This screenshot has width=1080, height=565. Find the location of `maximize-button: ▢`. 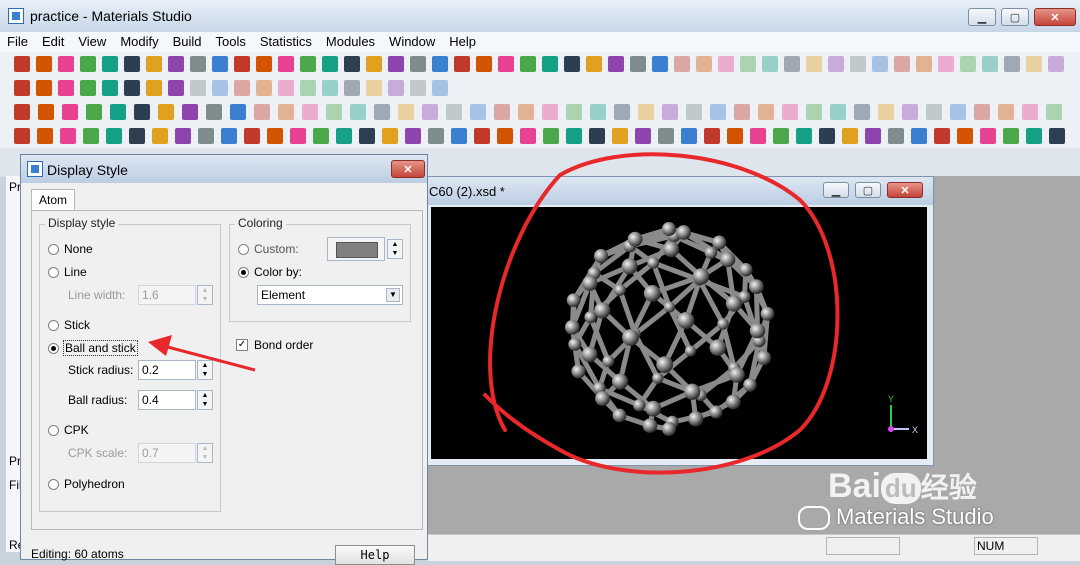

maximize-button: ▢ is located at coordinates (1015, 17).